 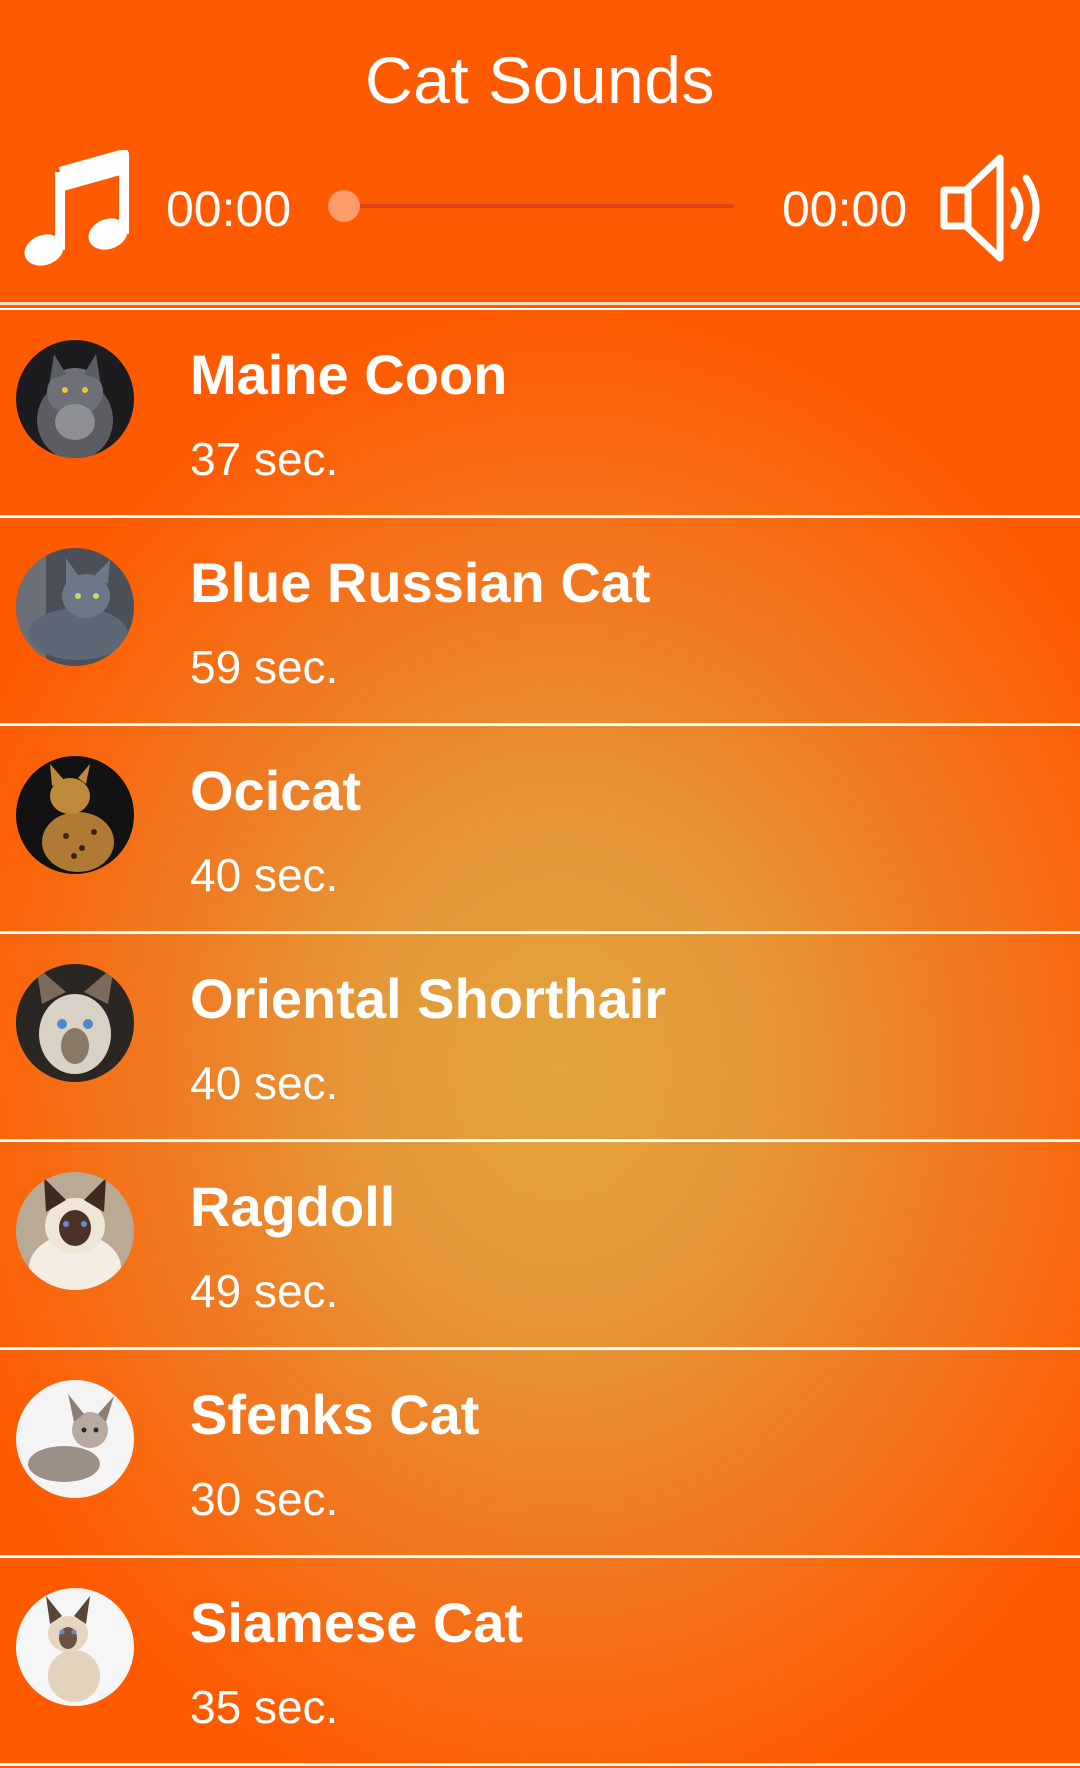 I want to click on list-item: Blue Russian Cat 59 sec., so click(x=540, y=622).